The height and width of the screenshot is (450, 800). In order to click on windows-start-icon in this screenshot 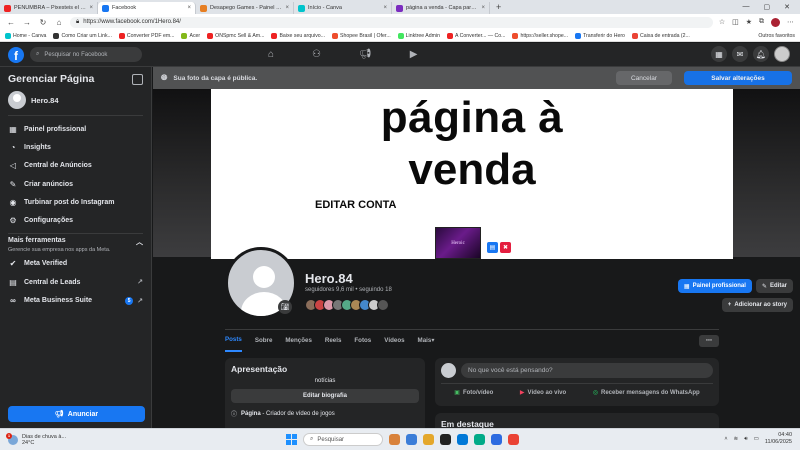, I will do `click(291, 439)`.